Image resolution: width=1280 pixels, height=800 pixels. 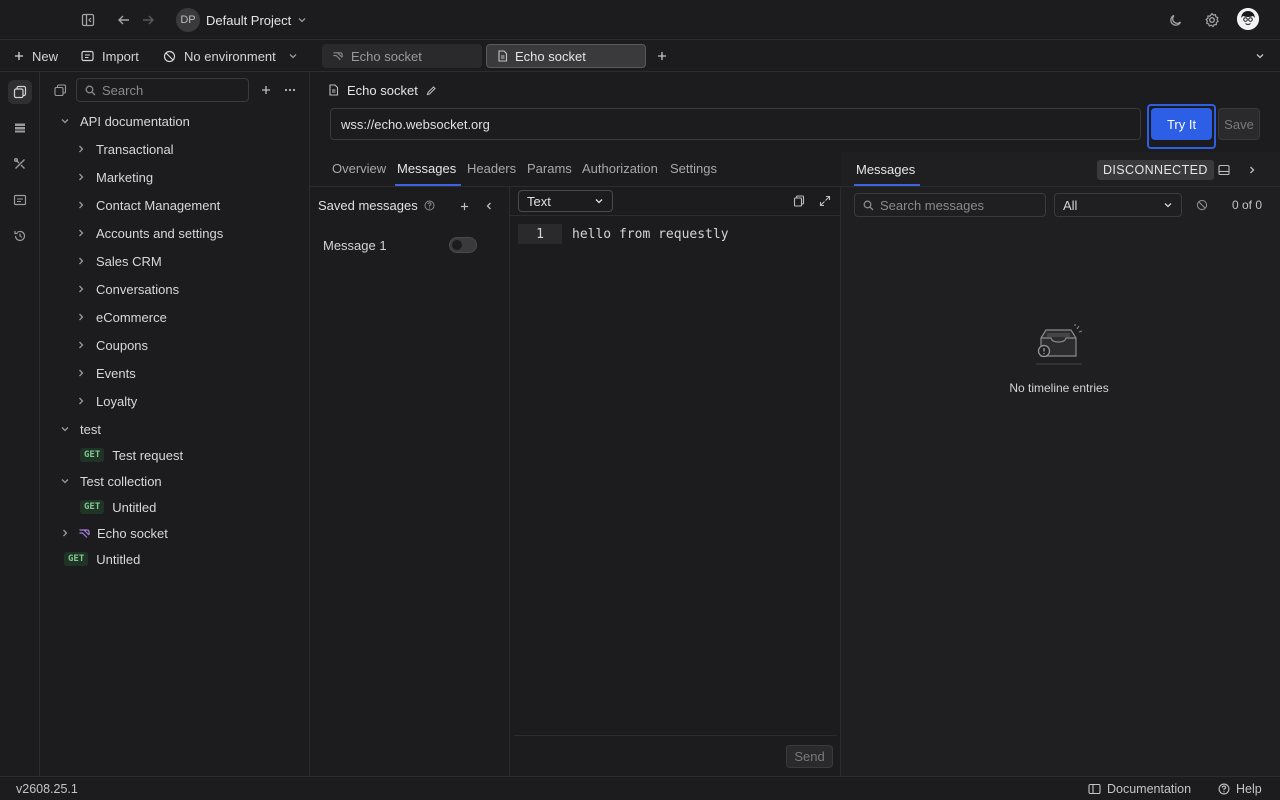 What do you see at coordinates (134, 507) in the screenshot?
I see `tree-label: Untitled` at bounding box center [134, 507].